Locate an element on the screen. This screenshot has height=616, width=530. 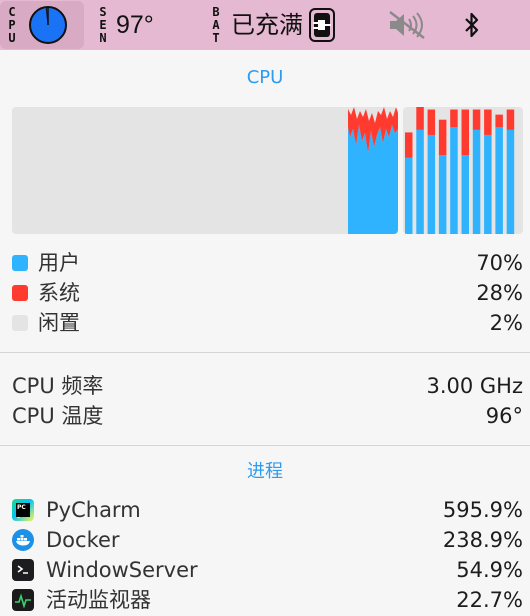
process-cpu-value: 54.9% is located at coordinates (489, 569).